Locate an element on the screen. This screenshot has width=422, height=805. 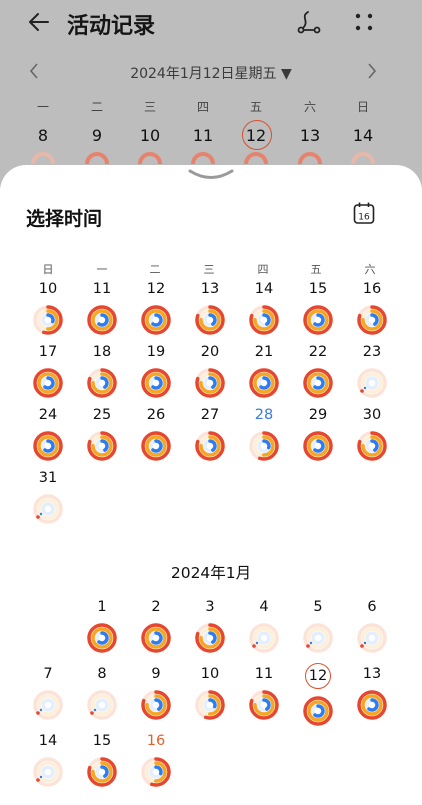
week-day: 13 is located at coordinates (310, 135).